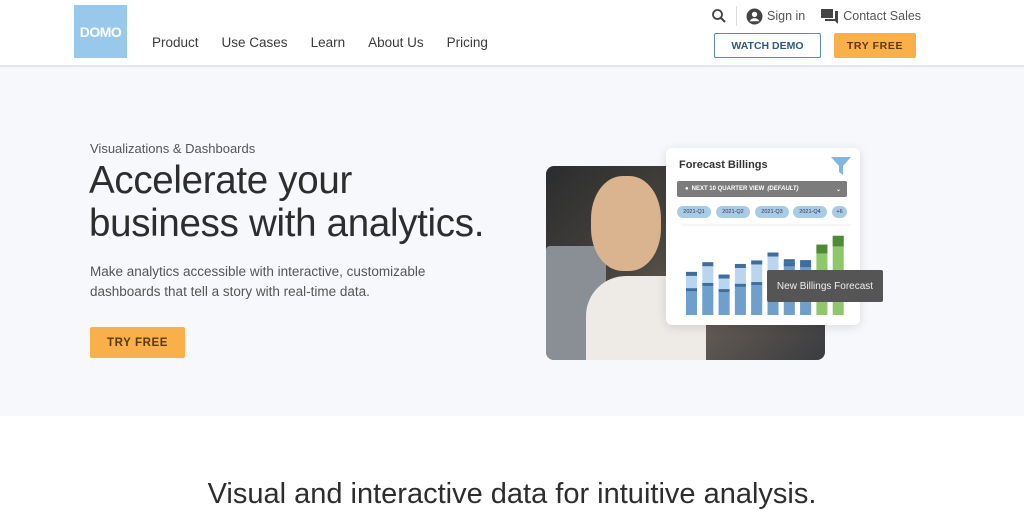  I want to click on globe-icon: ●, so click(687, 189).